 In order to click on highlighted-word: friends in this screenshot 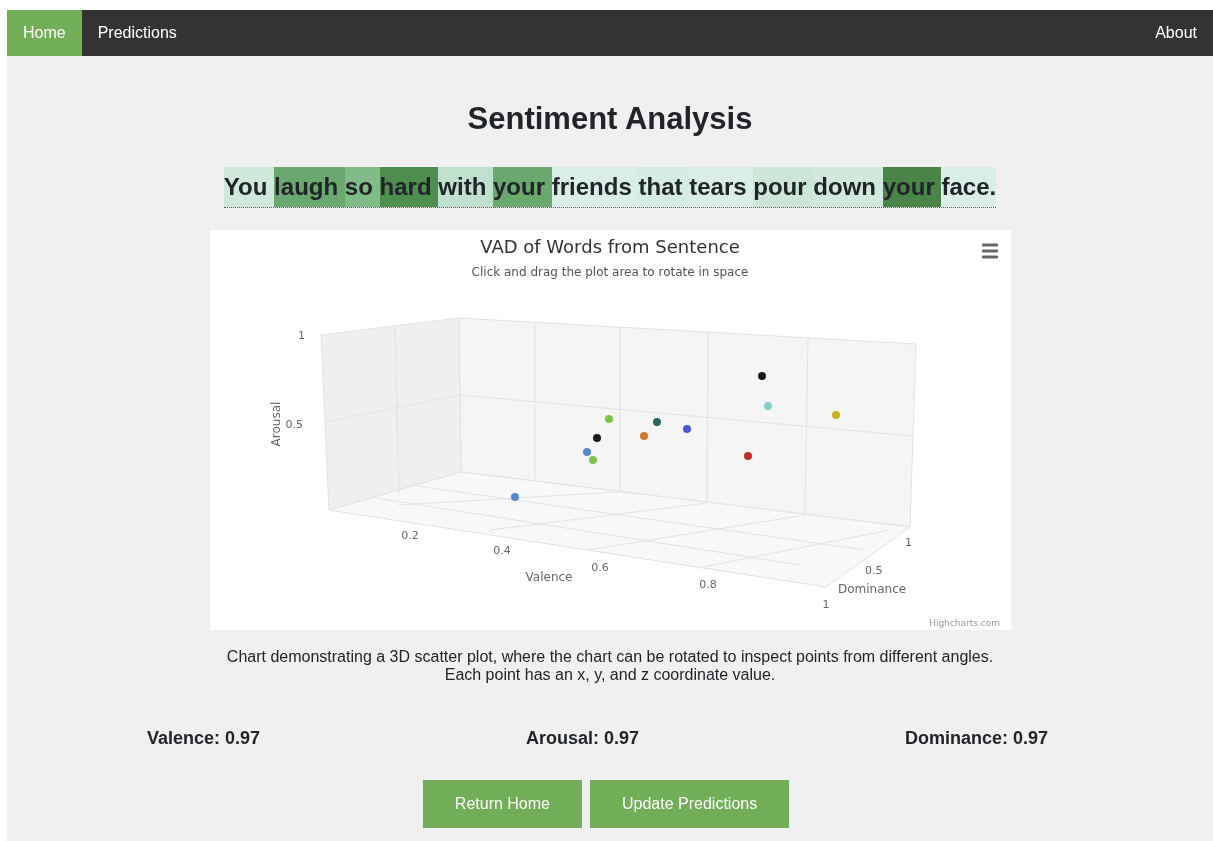, I will do `click(595, 187)`.